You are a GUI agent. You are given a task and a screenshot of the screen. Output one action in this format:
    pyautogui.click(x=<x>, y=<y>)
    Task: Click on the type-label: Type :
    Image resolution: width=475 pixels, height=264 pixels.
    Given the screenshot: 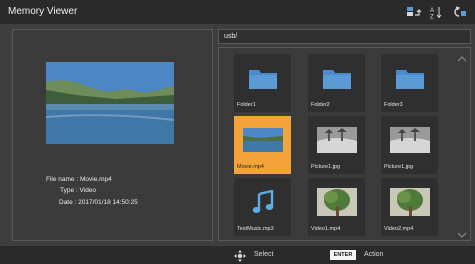 What is the action you would take?
    pyautogui.click(x=69, y=190)
    